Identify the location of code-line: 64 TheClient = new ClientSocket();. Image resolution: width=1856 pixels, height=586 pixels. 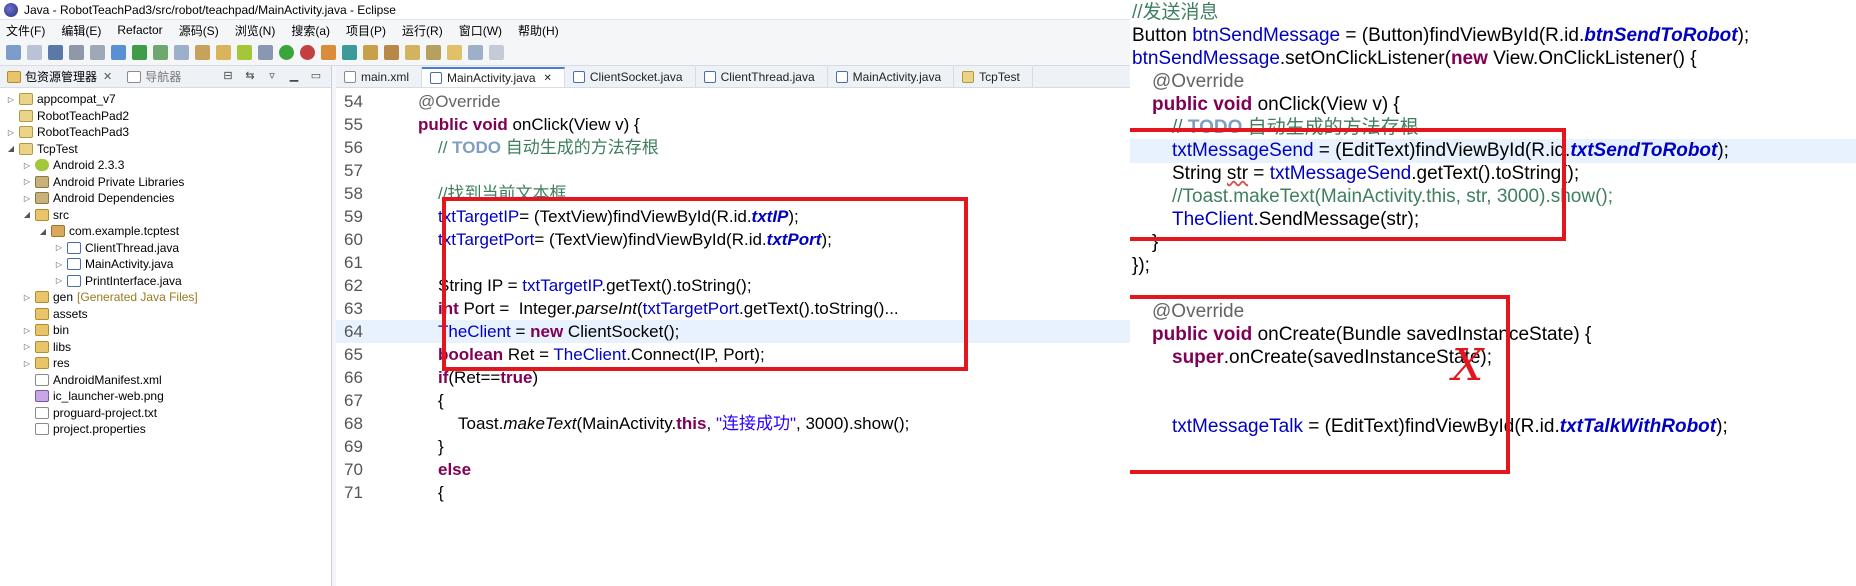
(733, 331).